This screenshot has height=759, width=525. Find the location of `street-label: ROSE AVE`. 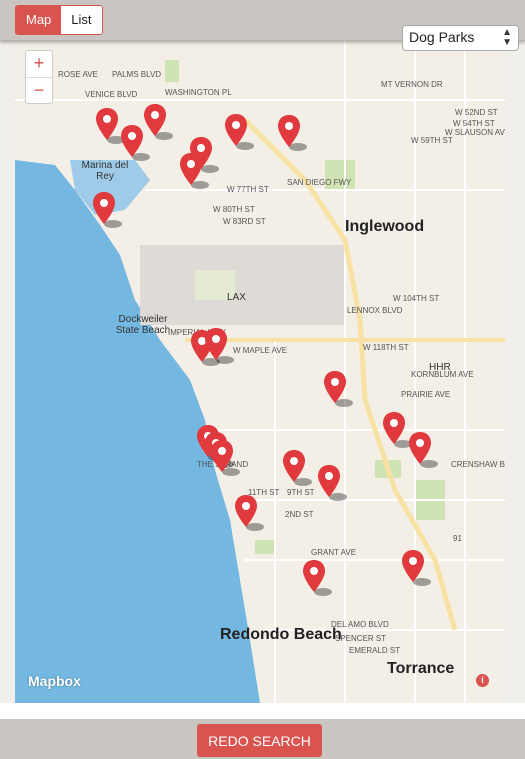

street-label: ROSE AVE is located at coordinates (78, 74).